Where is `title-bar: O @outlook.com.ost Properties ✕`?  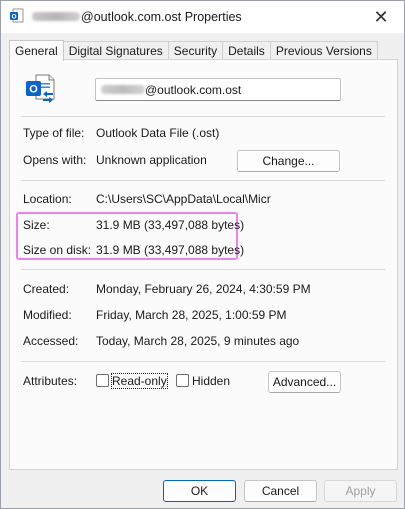 title-bar: O @outlook.com.ost Properties ✕ is located at coordinates (202, 17).